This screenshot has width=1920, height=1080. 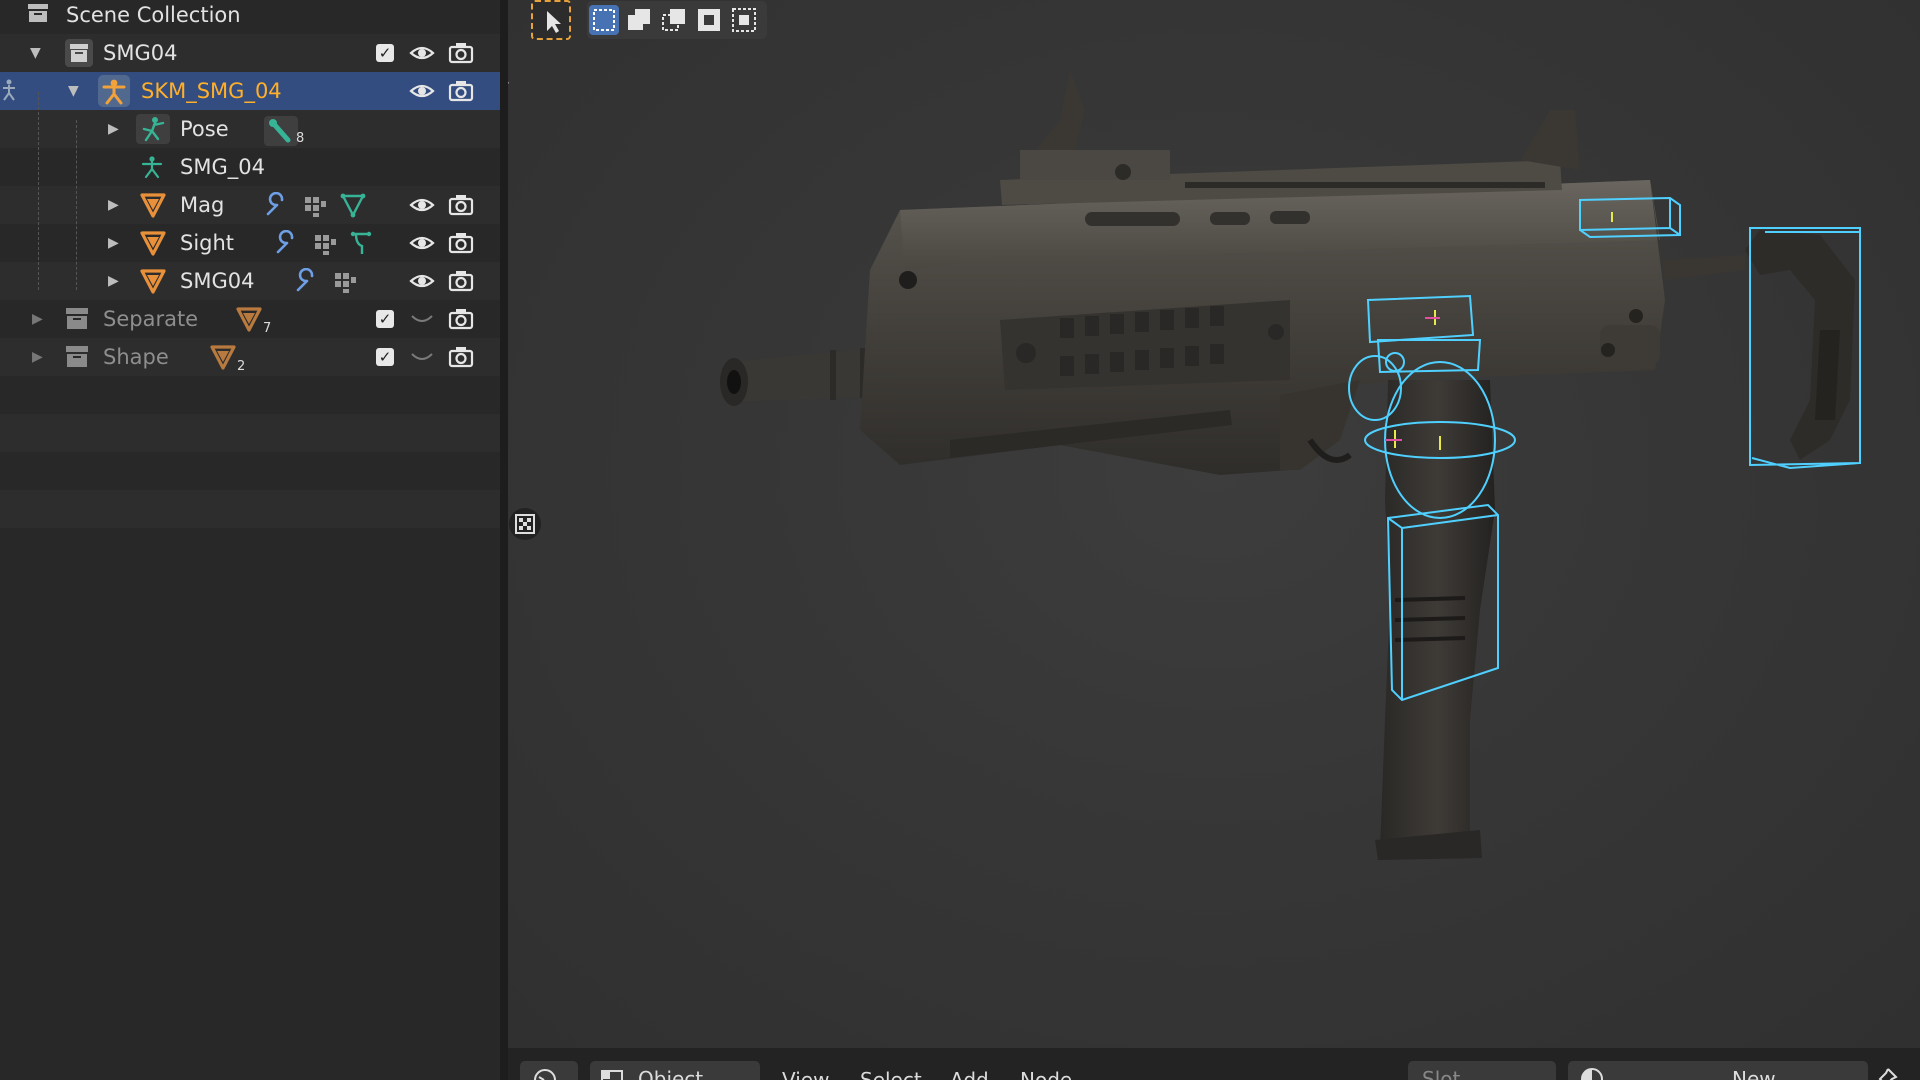 What do you see at coordinates (504, 540) in the screenshot?
I see `area-divider` at bounding box center [504, 540].